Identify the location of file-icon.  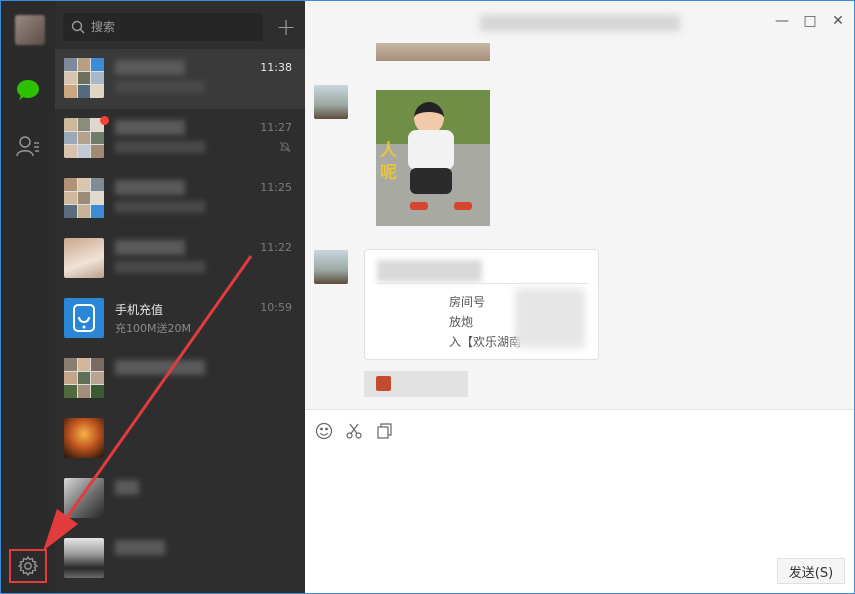
(384, 431).